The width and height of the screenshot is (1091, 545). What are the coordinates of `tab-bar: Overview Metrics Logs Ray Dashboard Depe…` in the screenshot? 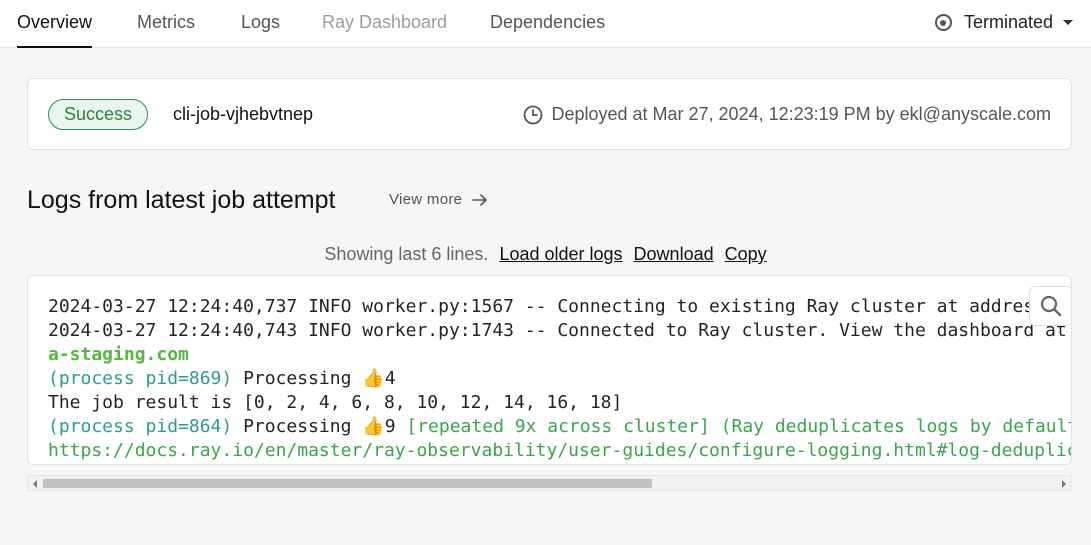 It's located at (545, 24).